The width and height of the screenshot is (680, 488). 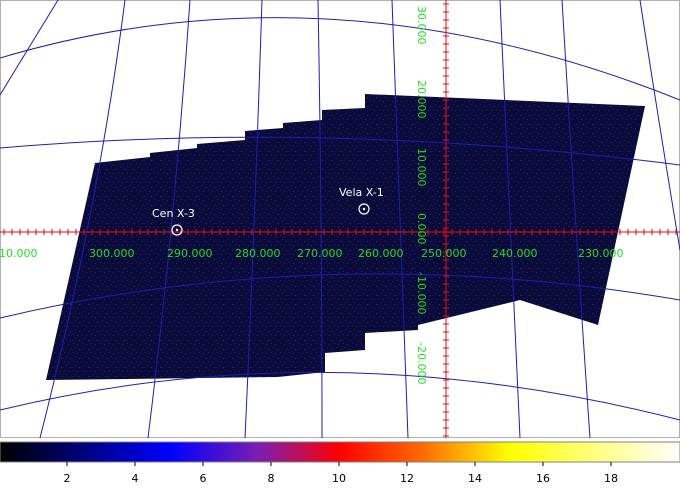 What do you see at coordinates (203, 478) in the screenshot?
I see `colorbar-tick-label: 6` at bounding box center [203, 478].